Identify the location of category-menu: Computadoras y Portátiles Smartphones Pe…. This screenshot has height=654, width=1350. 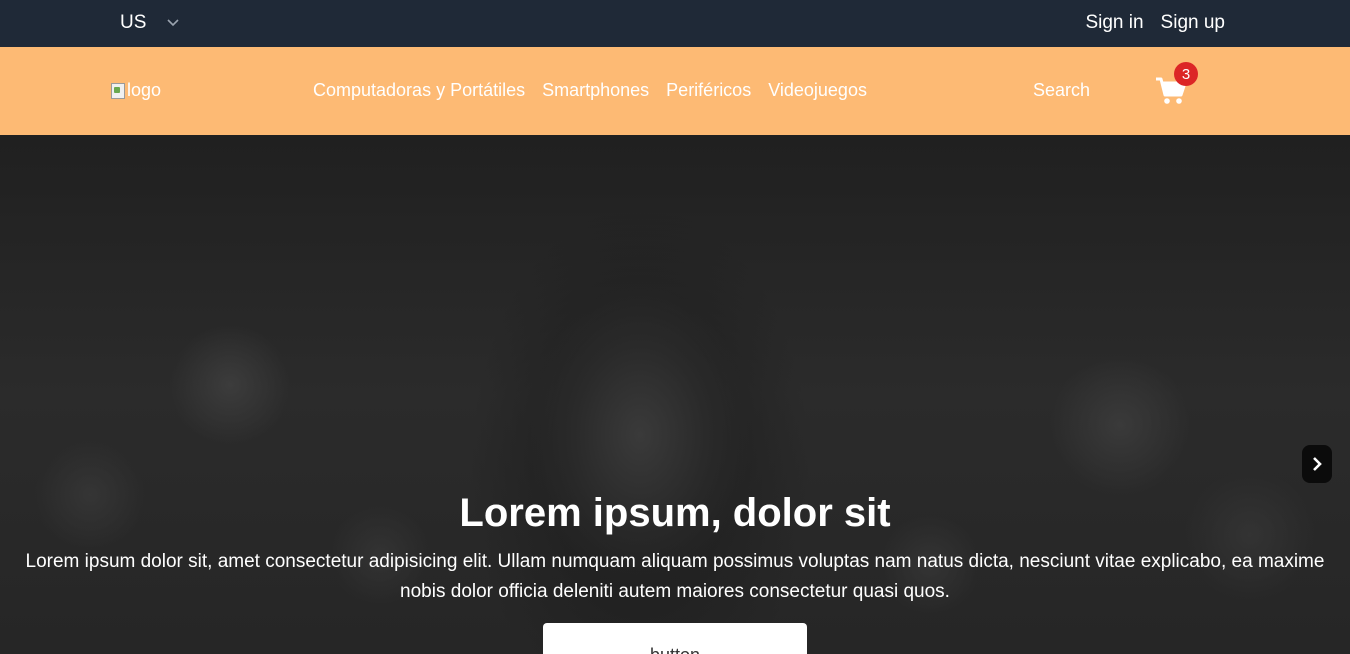
(590, 90).